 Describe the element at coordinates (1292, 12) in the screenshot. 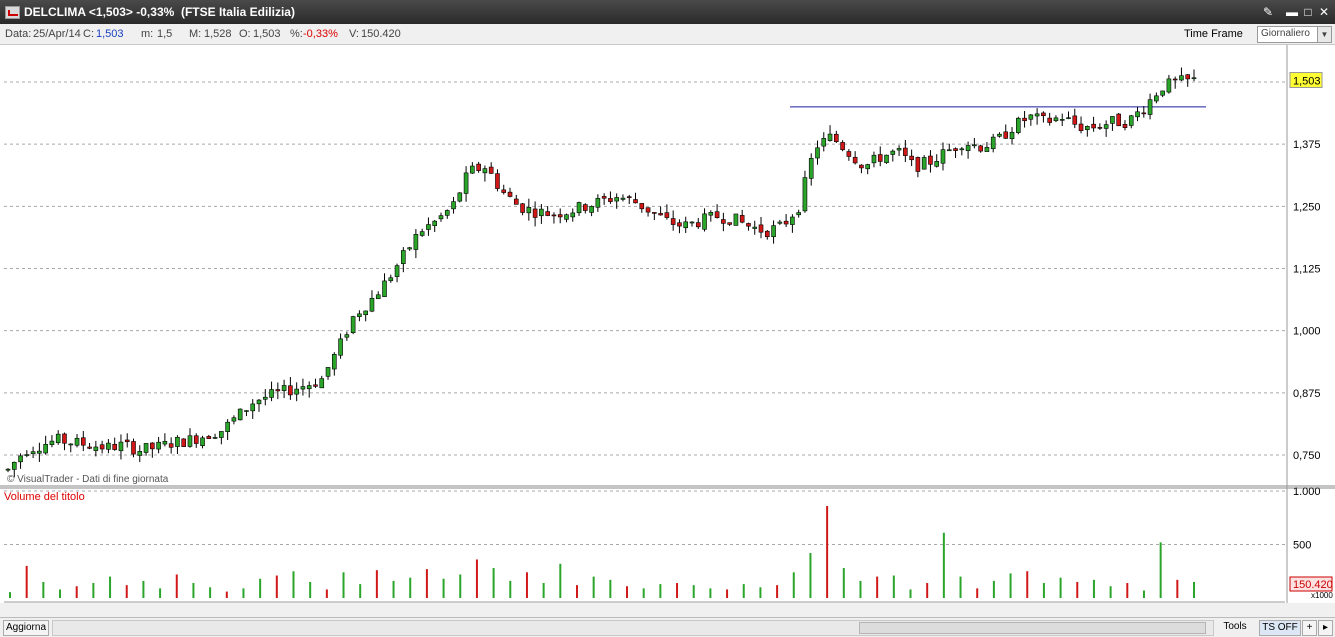

I see `minimize-button: ▬` at that location.